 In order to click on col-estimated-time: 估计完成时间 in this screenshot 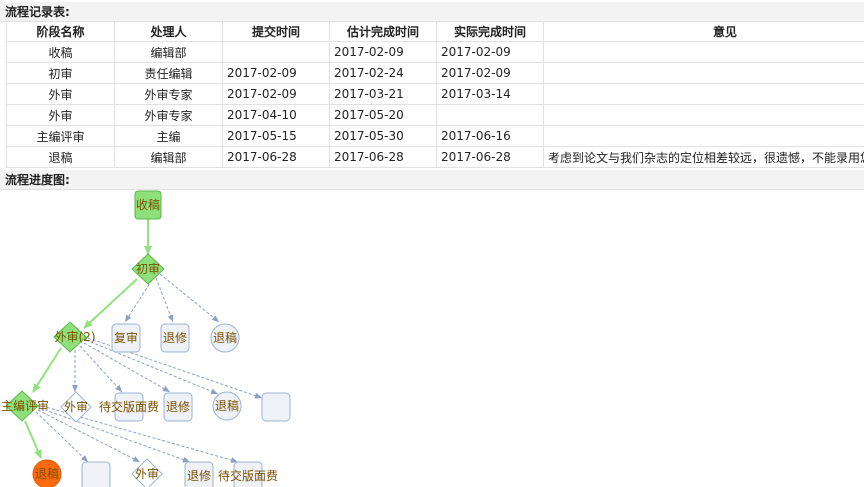, I will do `click(383, 31)`.